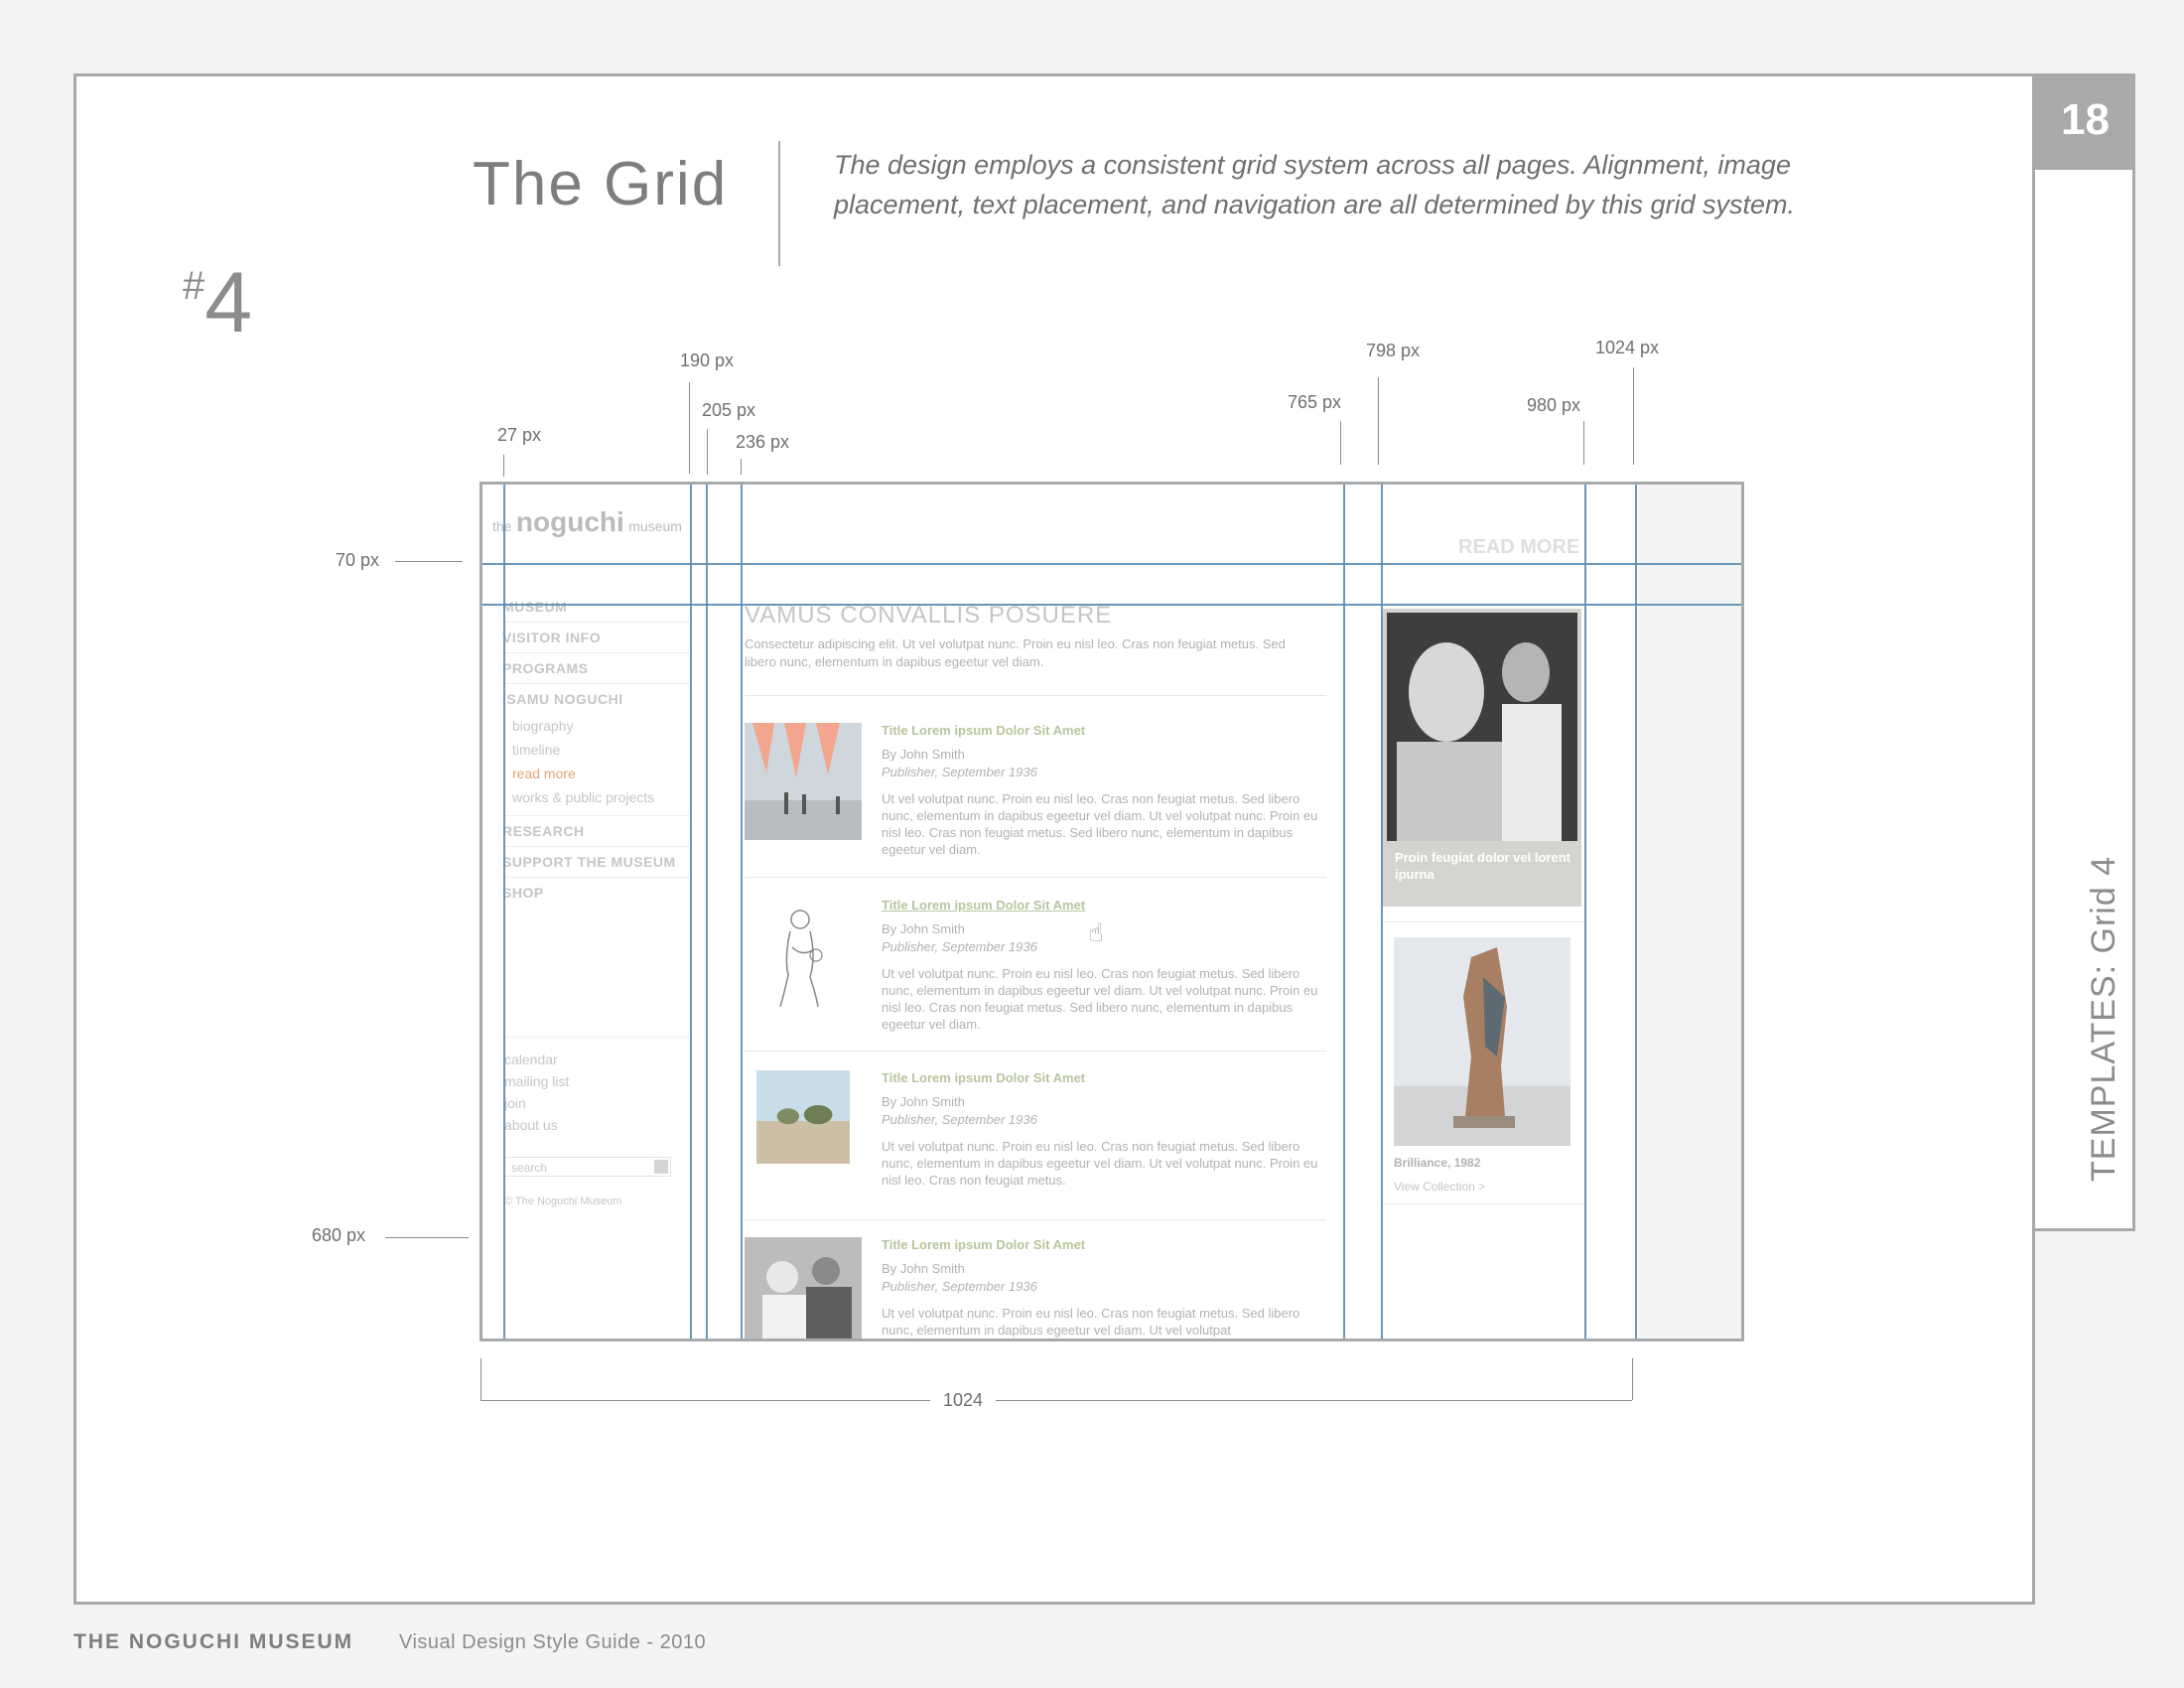  Describe the element at coordinates (597, 1125) in the screenshot. I see `util-about-us: about us` at that location.